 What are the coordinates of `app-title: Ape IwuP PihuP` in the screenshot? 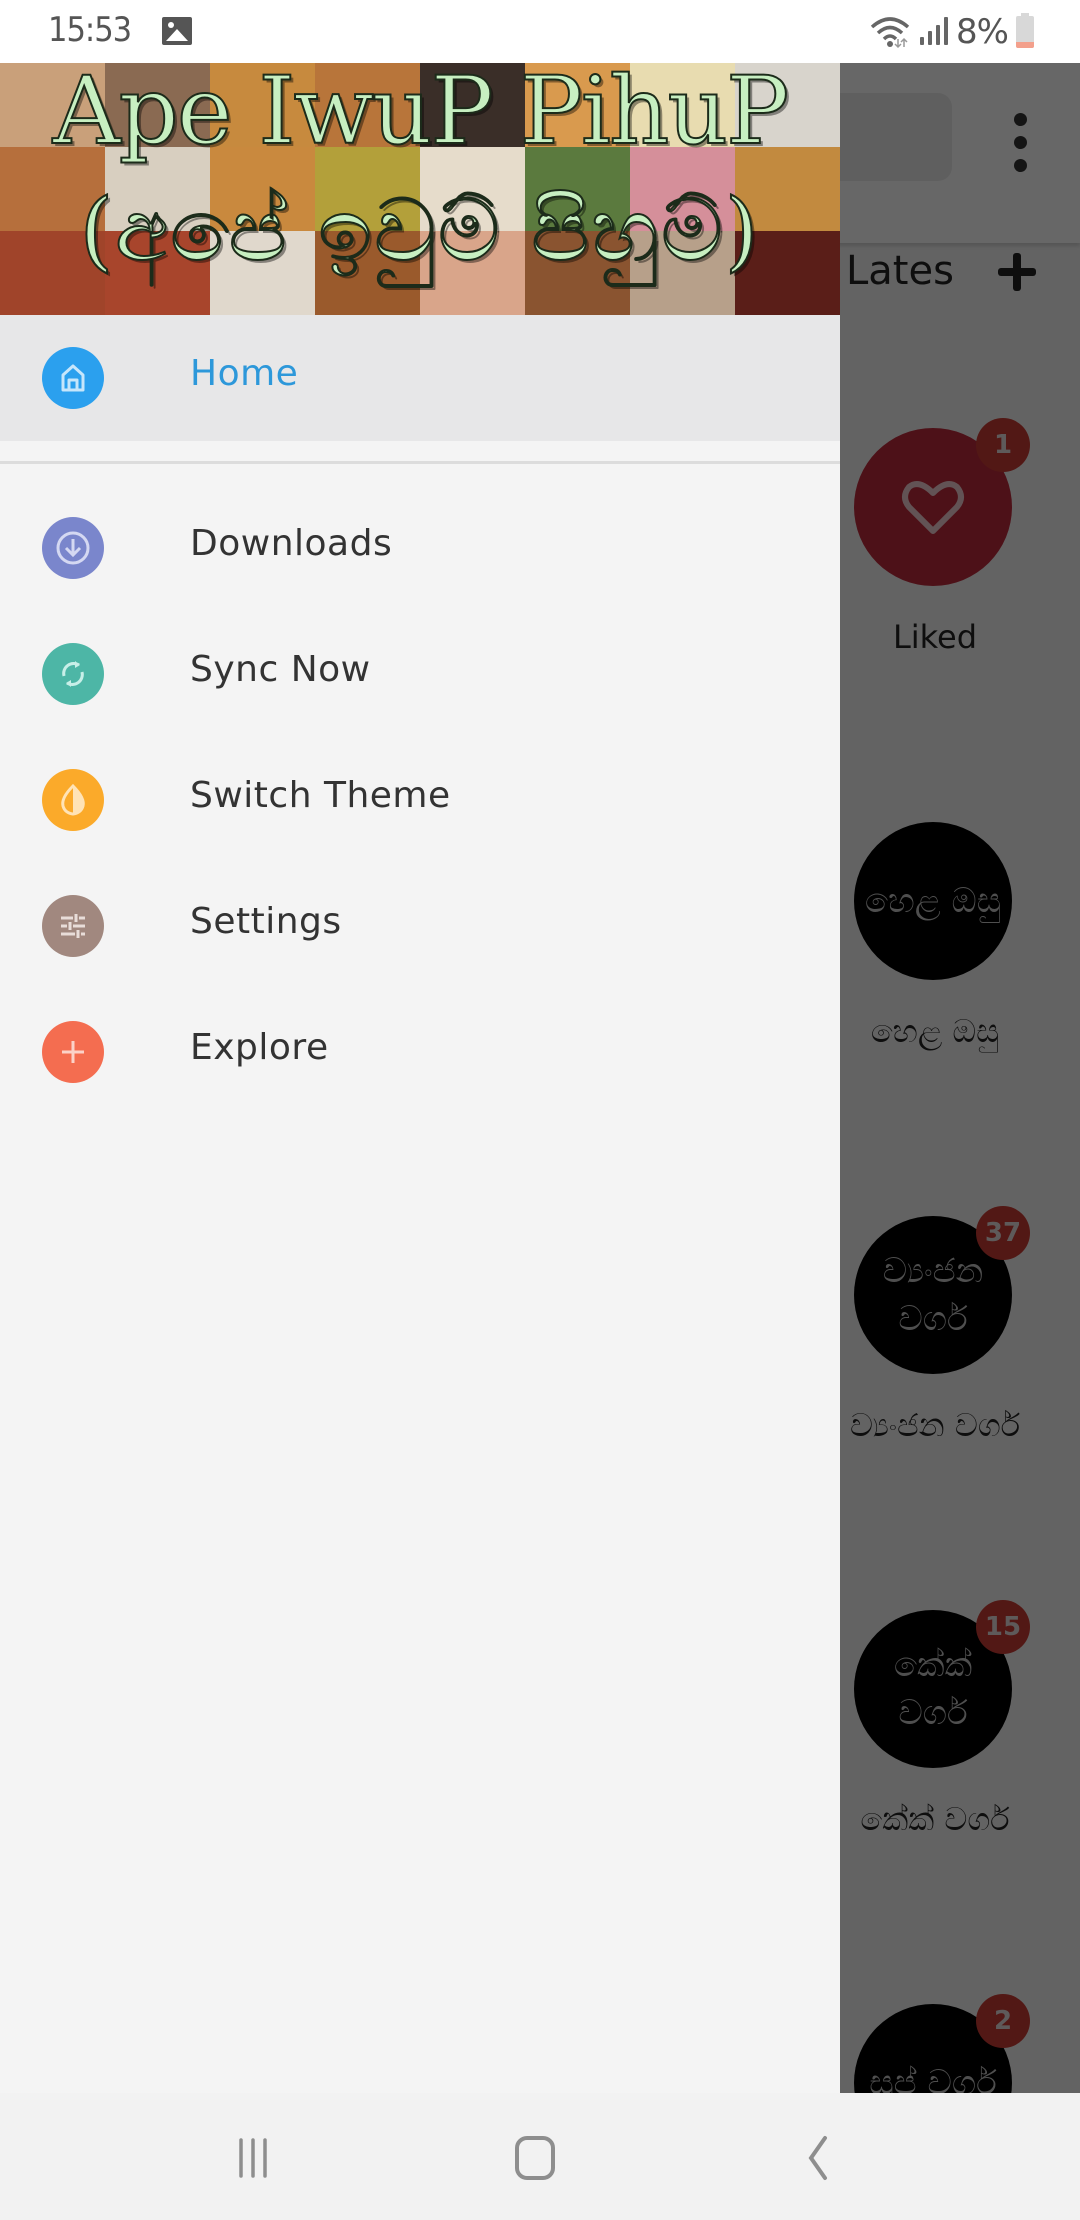 It's located at (421, 115).